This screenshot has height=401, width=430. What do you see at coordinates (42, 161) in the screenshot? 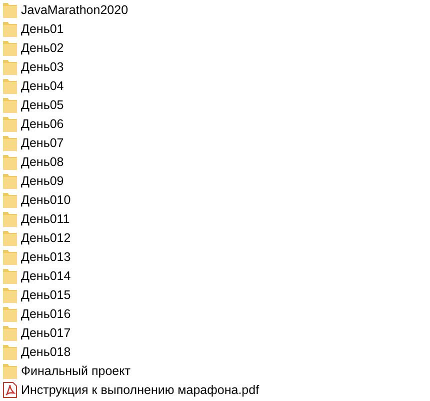
I see `folder-name: День08` at bounding box center [42, 161].